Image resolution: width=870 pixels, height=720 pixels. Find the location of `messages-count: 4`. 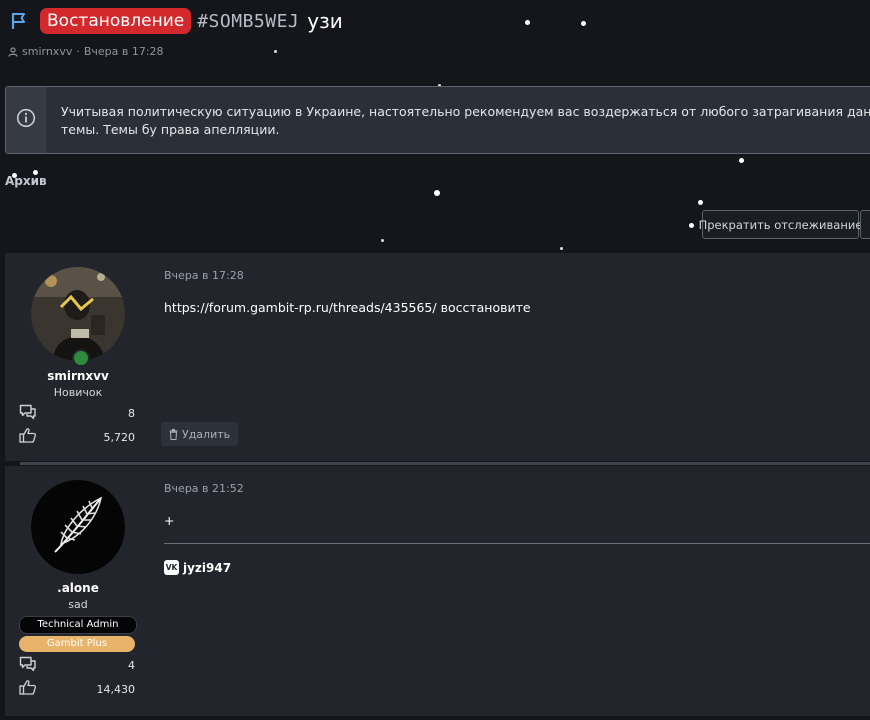

messages-count: 4 is located at coordinates (131, 665).